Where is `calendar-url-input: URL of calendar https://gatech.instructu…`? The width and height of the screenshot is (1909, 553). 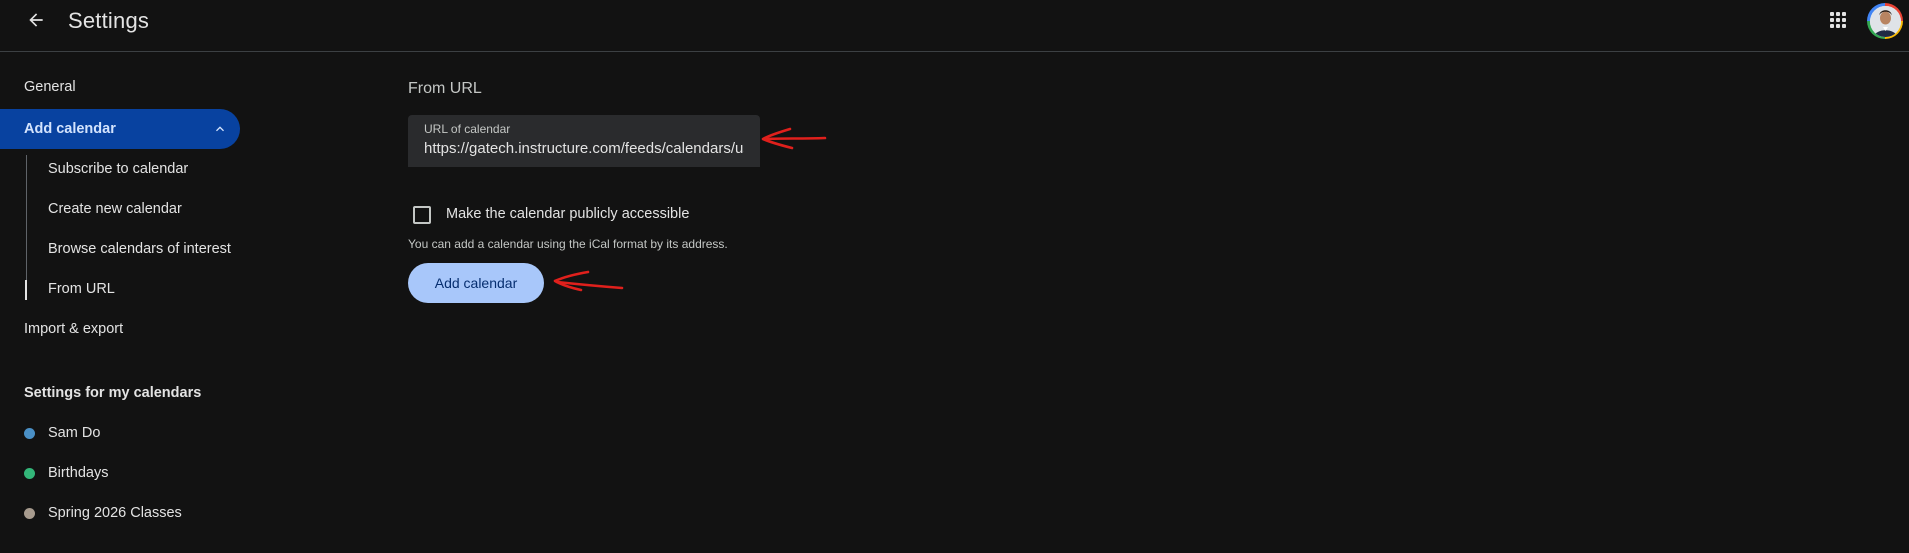 calendar-url-input: URL of calendar https://gatech.instructu… is located at coordinates (584, 141).